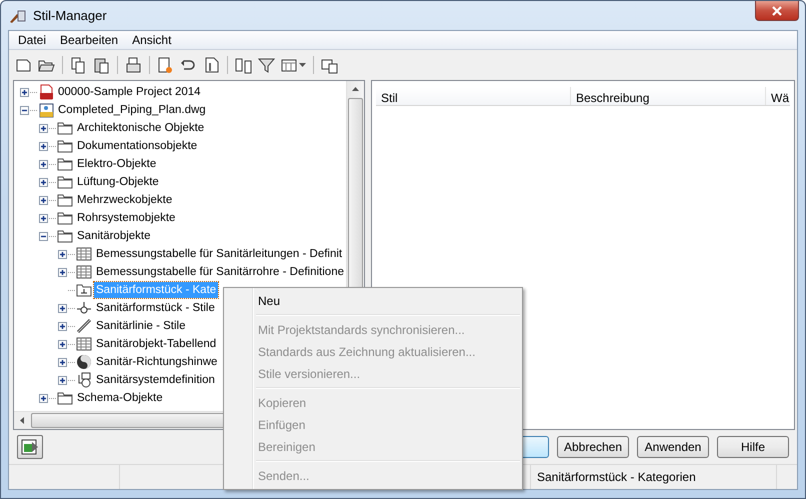 Image resolution: width=806 pixels, height=499 pixels. I want to click on tree-item: Sanitärsystemdefinition, so click(155, 380).